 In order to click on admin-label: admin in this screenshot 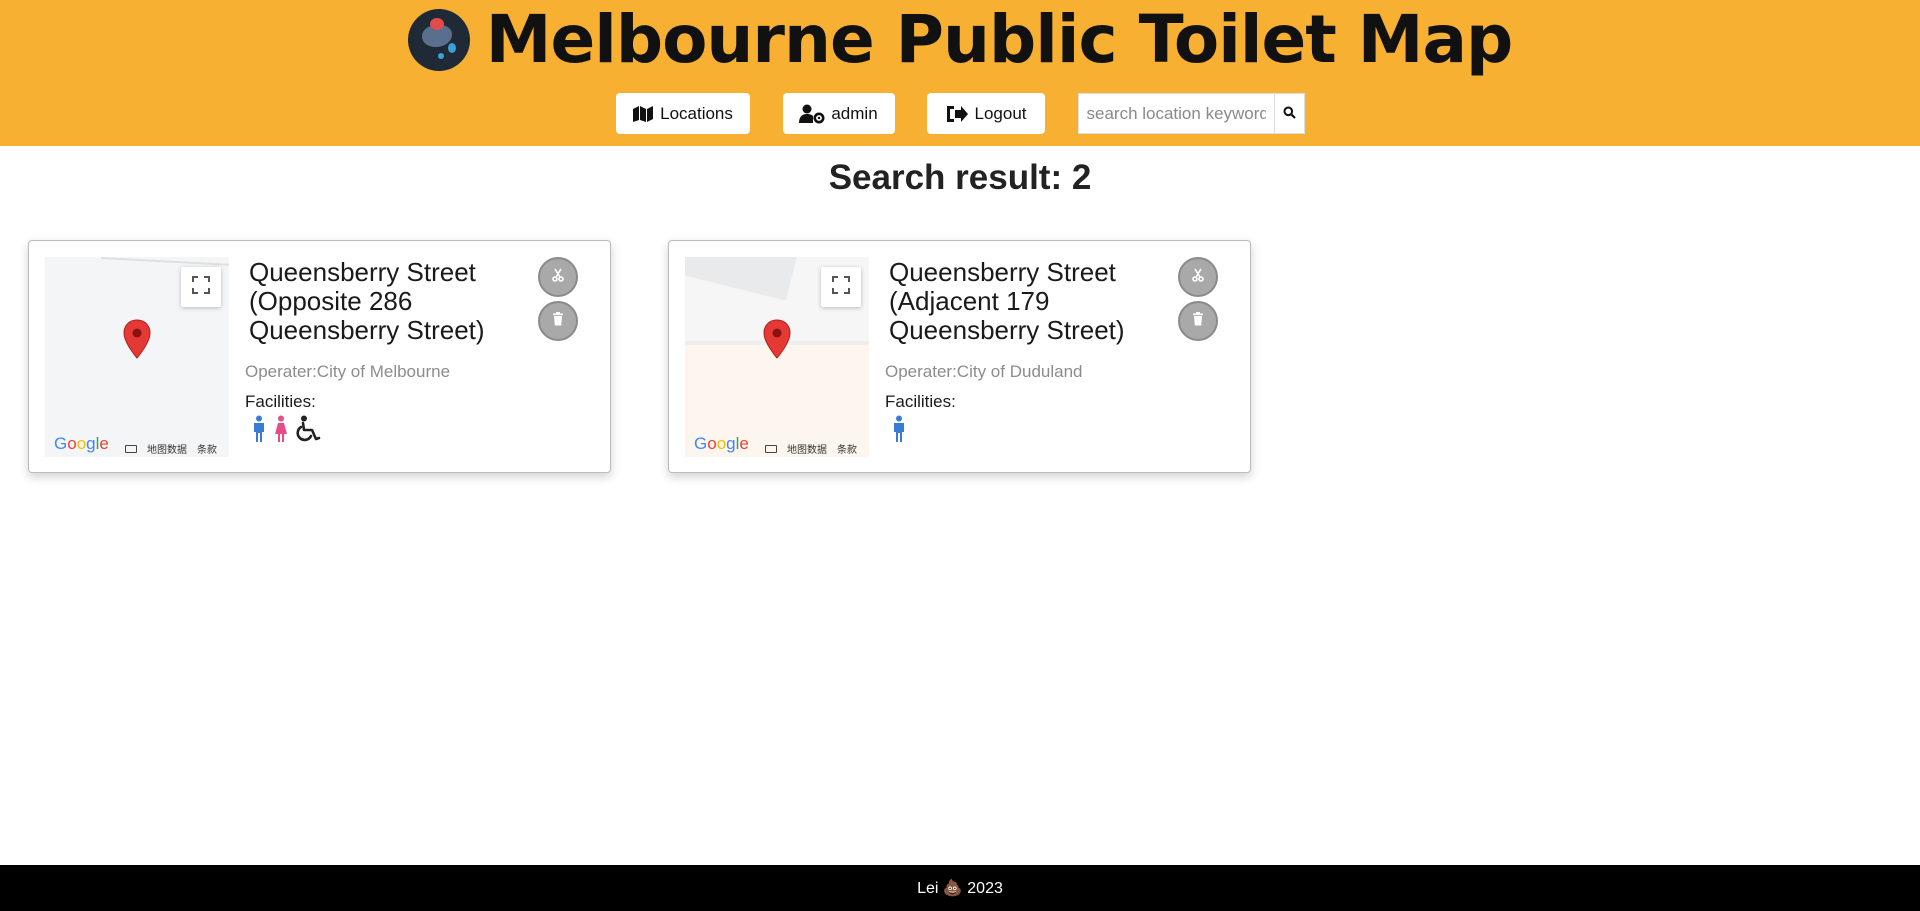, I will do `click(854, 113)`.